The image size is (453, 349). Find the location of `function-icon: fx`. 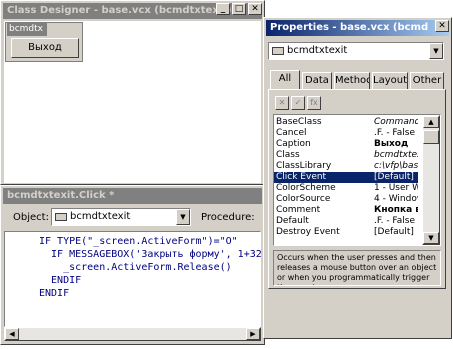

function-icon: fx is located at coordinates (314, 103).